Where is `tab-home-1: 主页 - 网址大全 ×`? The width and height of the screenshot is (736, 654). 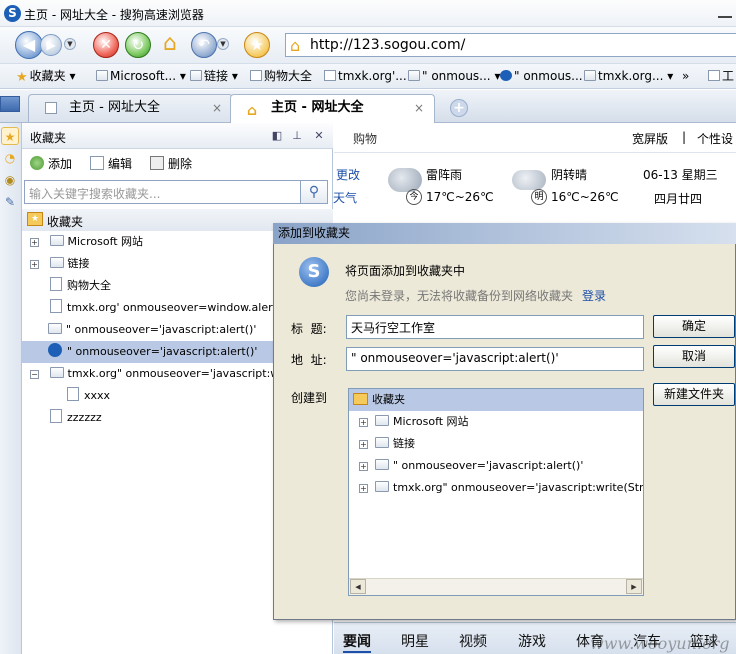
tab-home-1: 主页 - 网址大全 × is located at coordinates (130, 108).